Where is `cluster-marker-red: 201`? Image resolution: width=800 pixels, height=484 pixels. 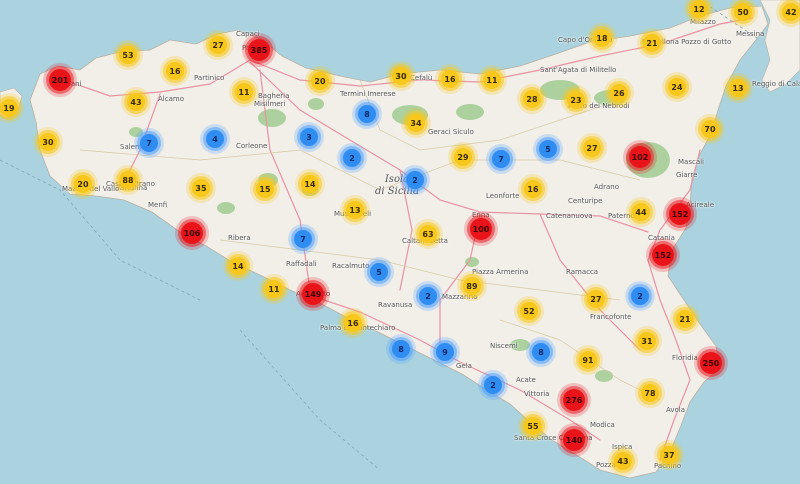
cluster-marker-red: 201 is located at coordinates (60, 80).